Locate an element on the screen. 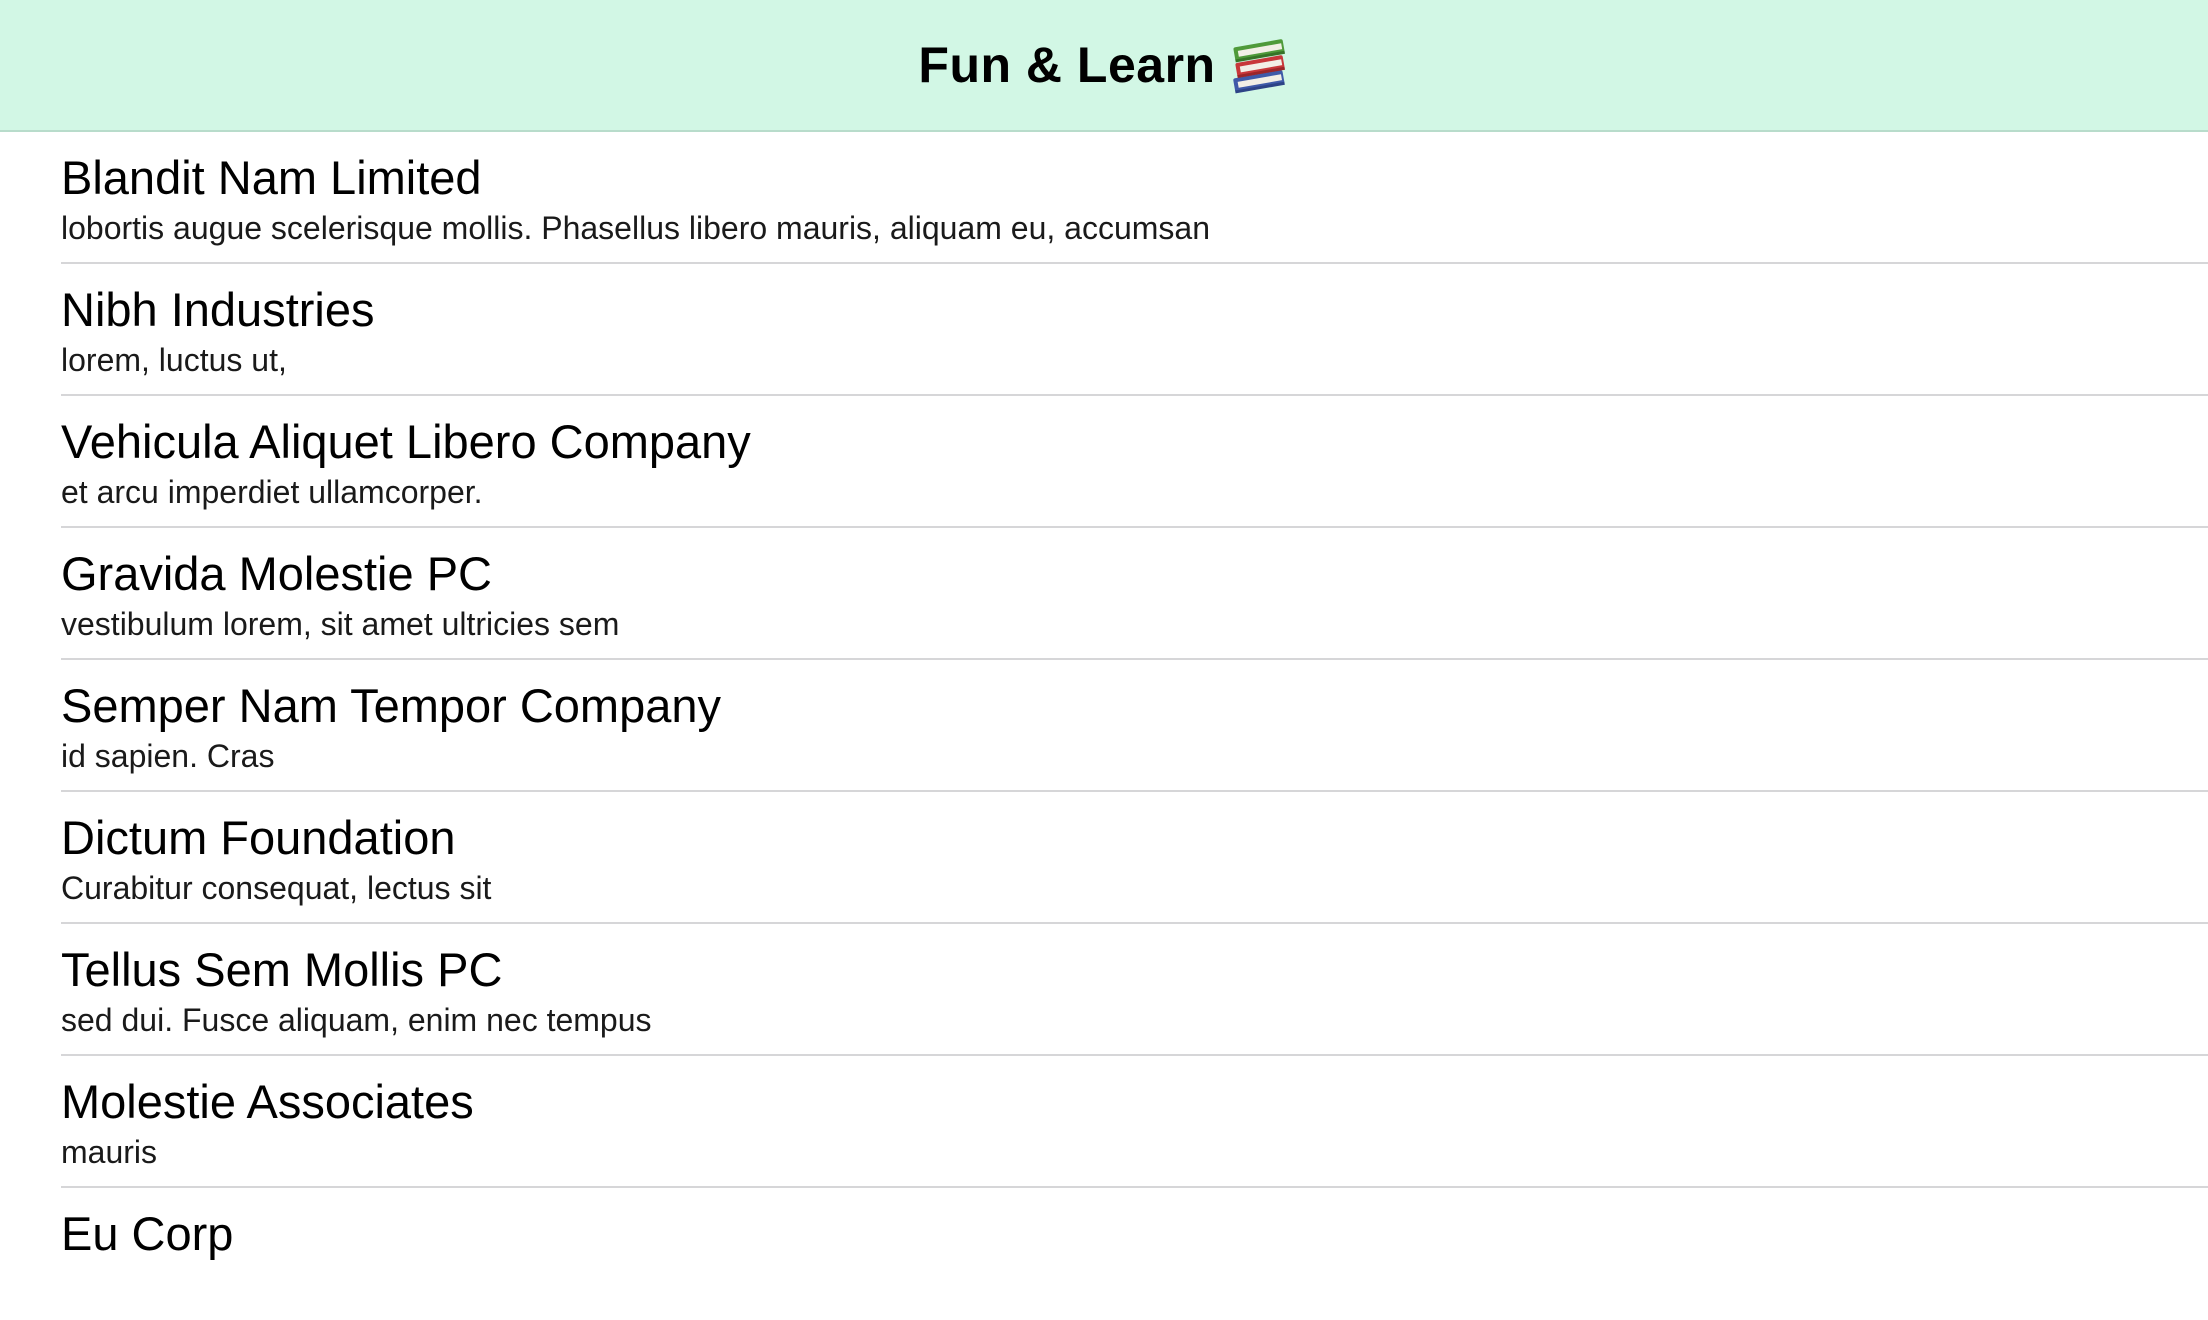 The image size is (2208, 1320). list-item-title: Molestie Associates is located at coordinates (267, 1101).